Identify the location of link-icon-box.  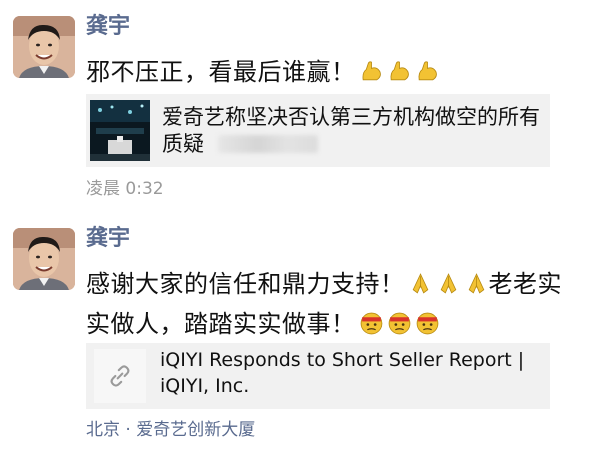
(120, 376).